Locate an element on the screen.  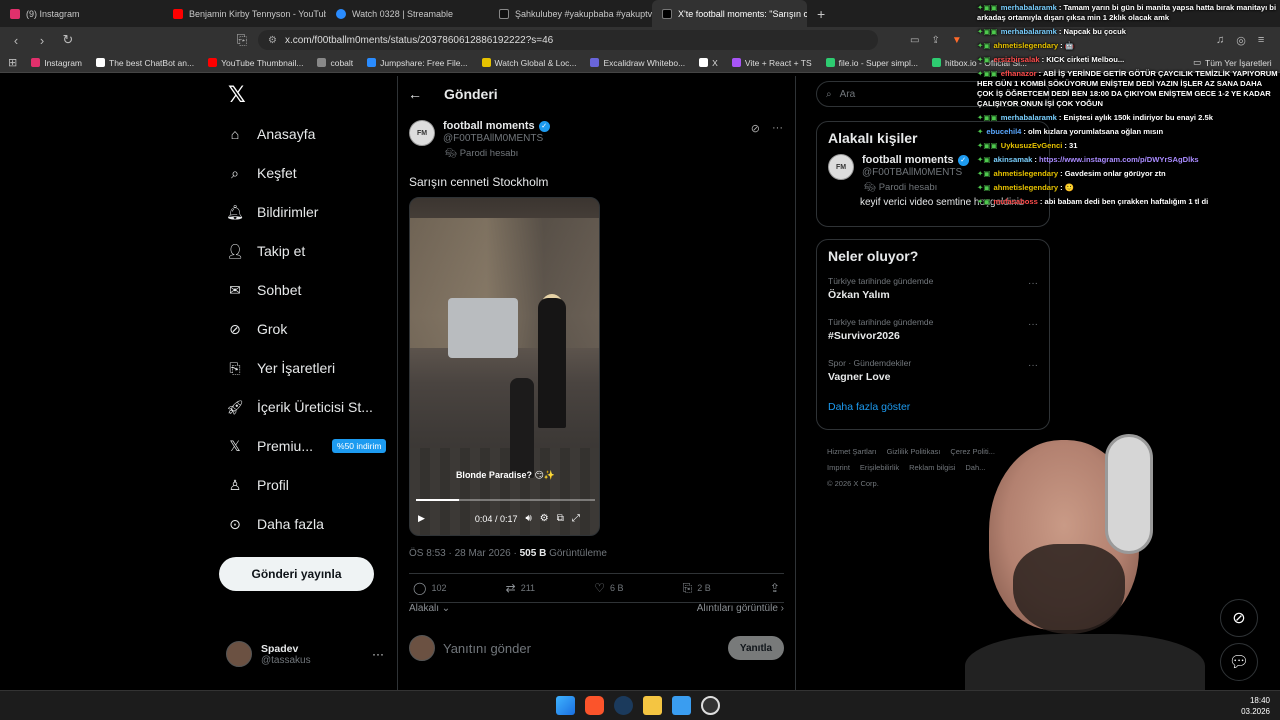
pip-icon: ⧉ is located at coordinates (560, 518).